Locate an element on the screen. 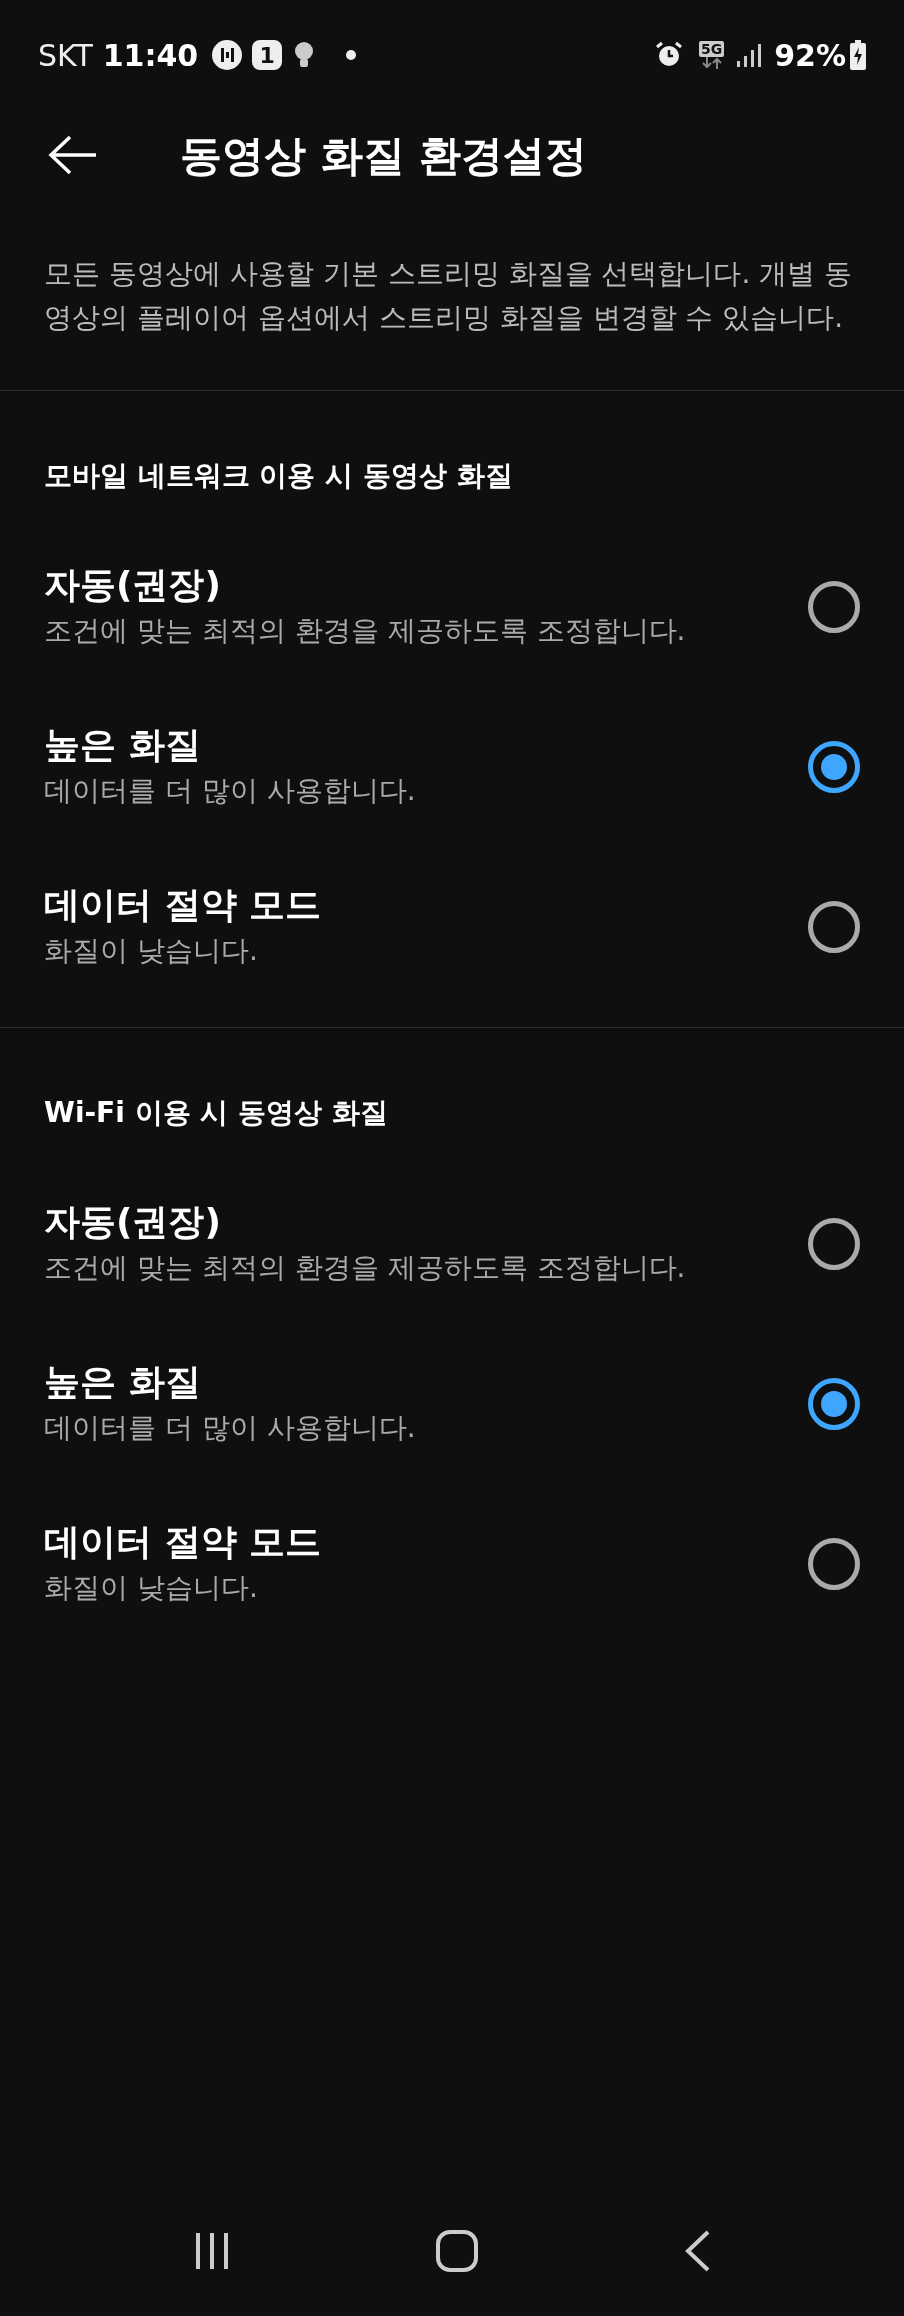  page-title: 동영상 화질 환경설정 is located at coordinates (384, 155).